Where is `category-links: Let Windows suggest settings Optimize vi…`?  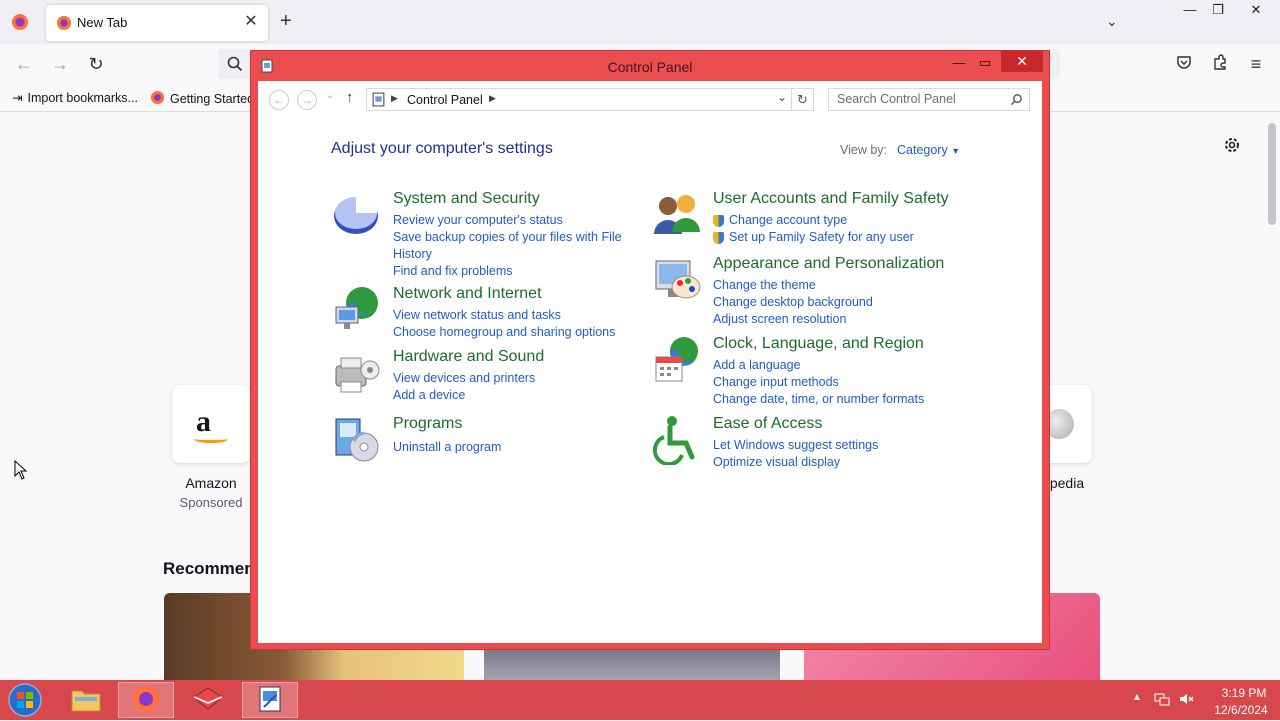 category-links: Let Windows suggest settings Optimize vi… is located at coordinates (828, 454).